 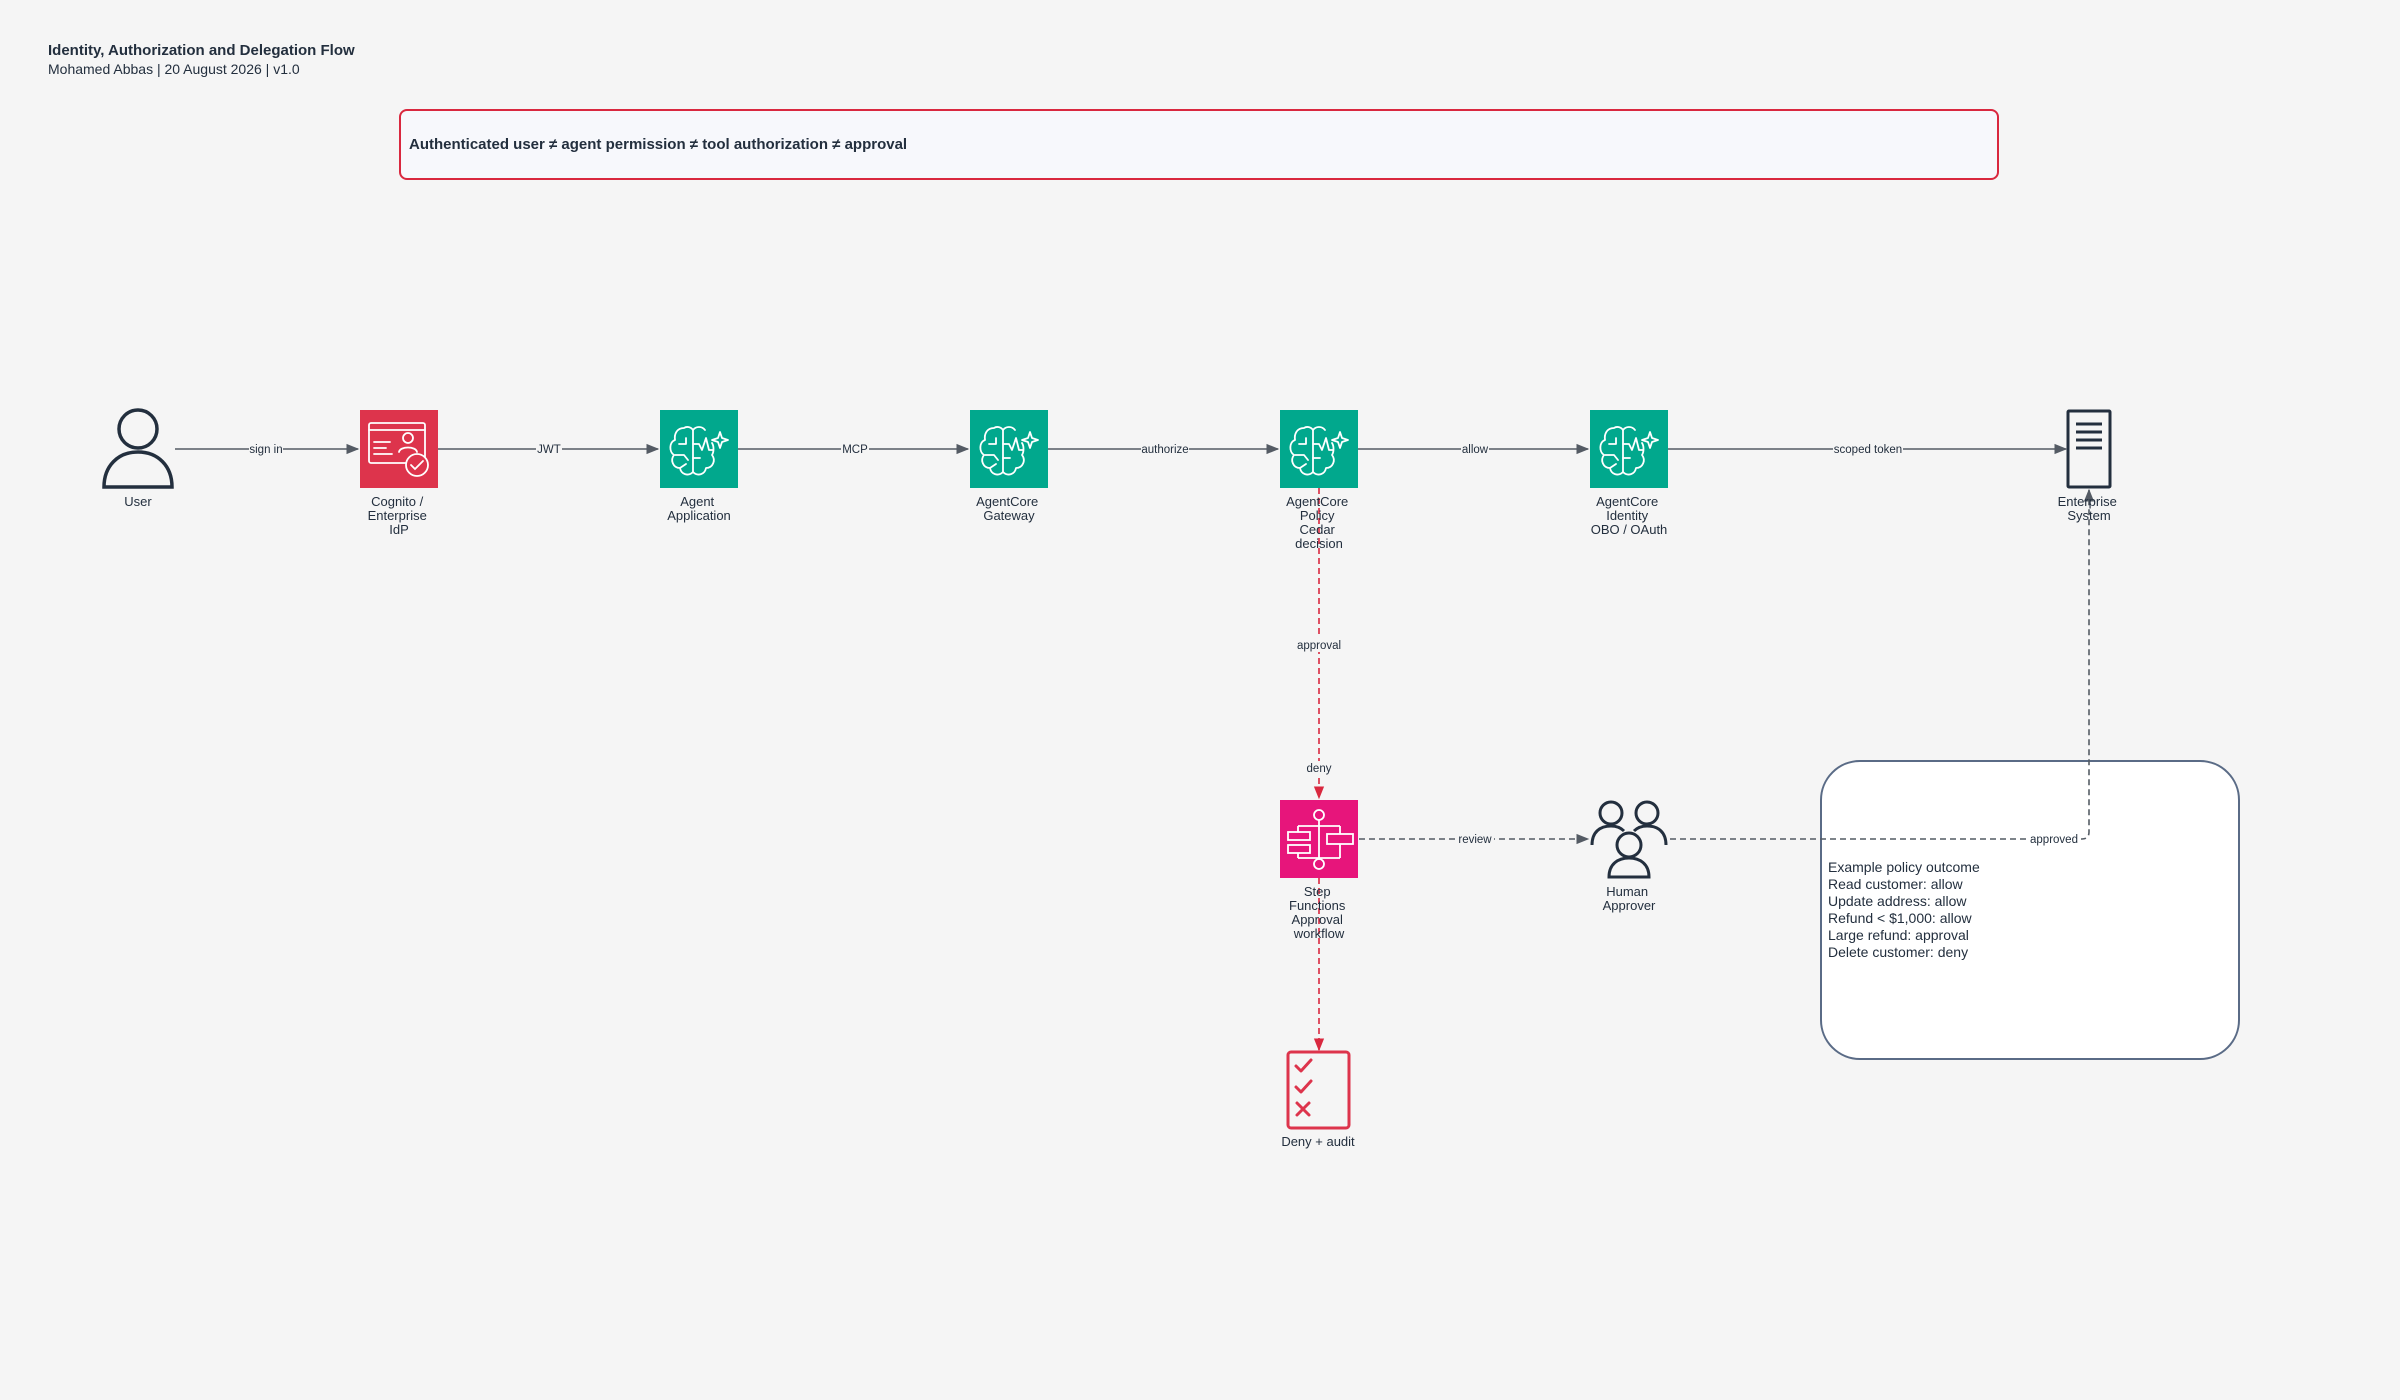 What do you see at coordinates (699, 508) in the screenshot?
I see `node-label-agent-application: Agent Application` at bounding box center [699, 508].